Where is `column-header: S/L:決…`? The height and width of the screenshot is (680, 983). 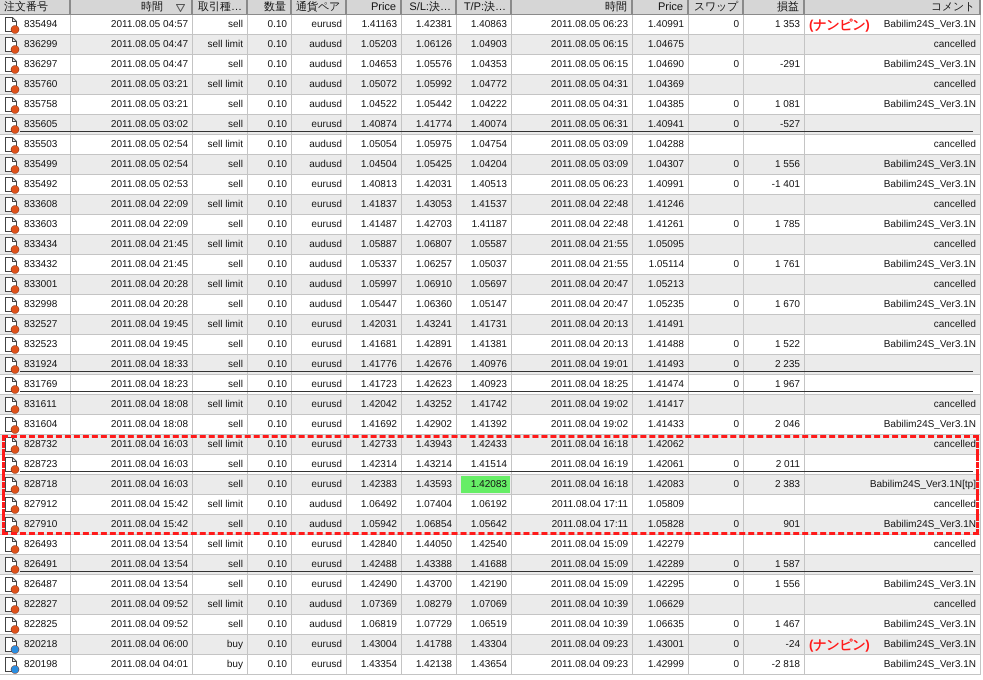 column-header: S/L:決… is located at coordinates (429, 7).